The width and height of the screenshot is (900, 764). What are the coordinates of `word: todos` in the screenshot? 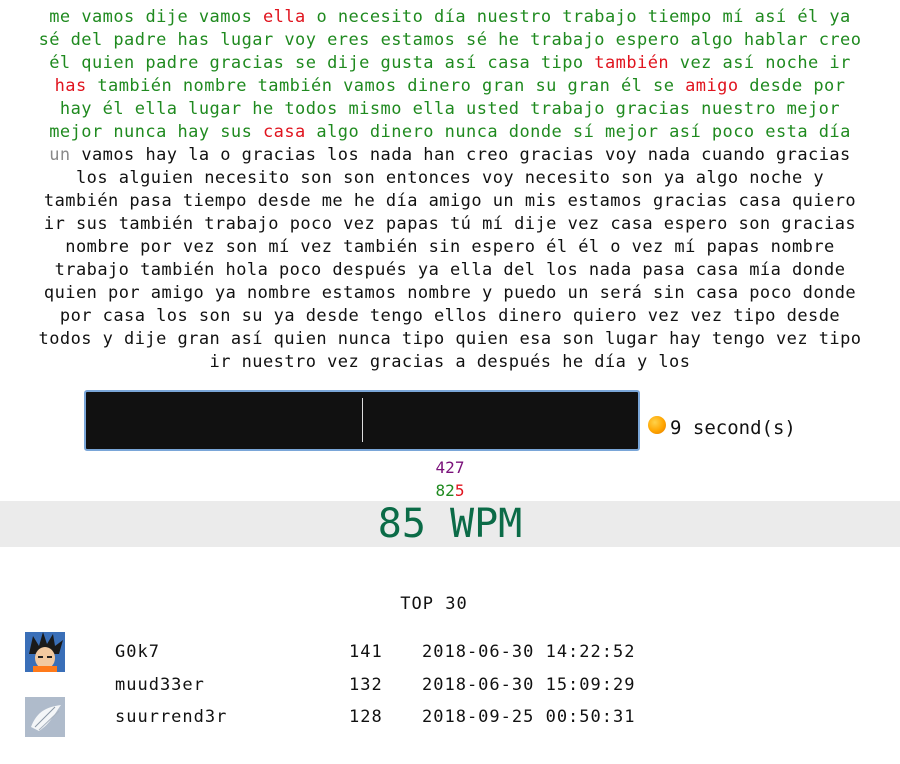 It's located at (65, 339).